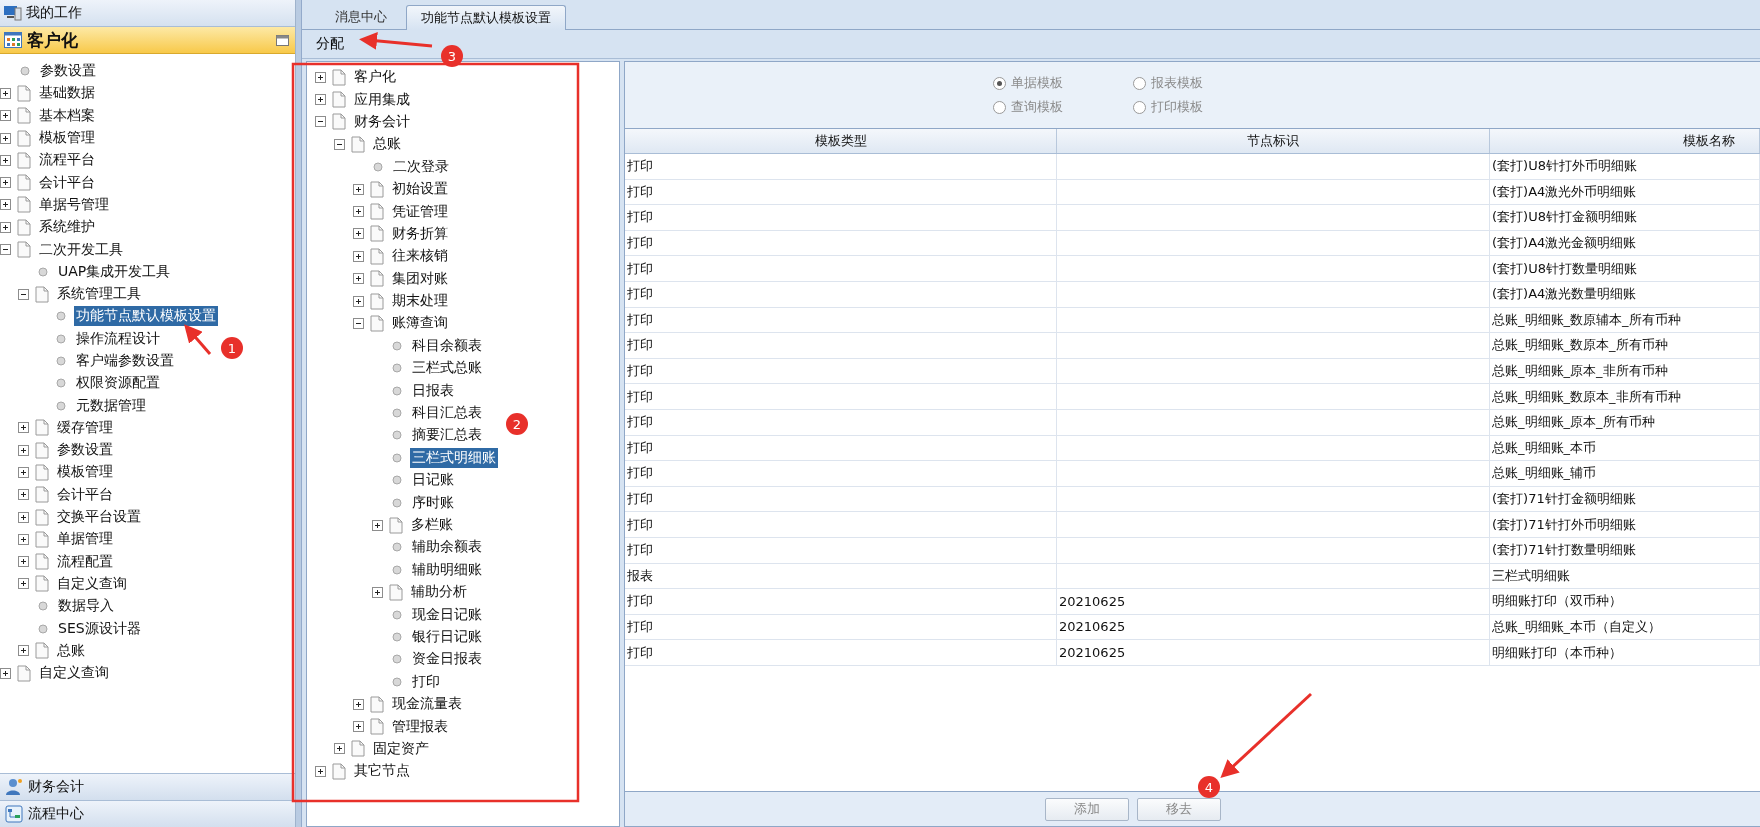 The height and width of the screenshot is (827, 1760). I want to click on table-row: 打印 总账_明细账_原本_所有币种, so click(1192, 422).